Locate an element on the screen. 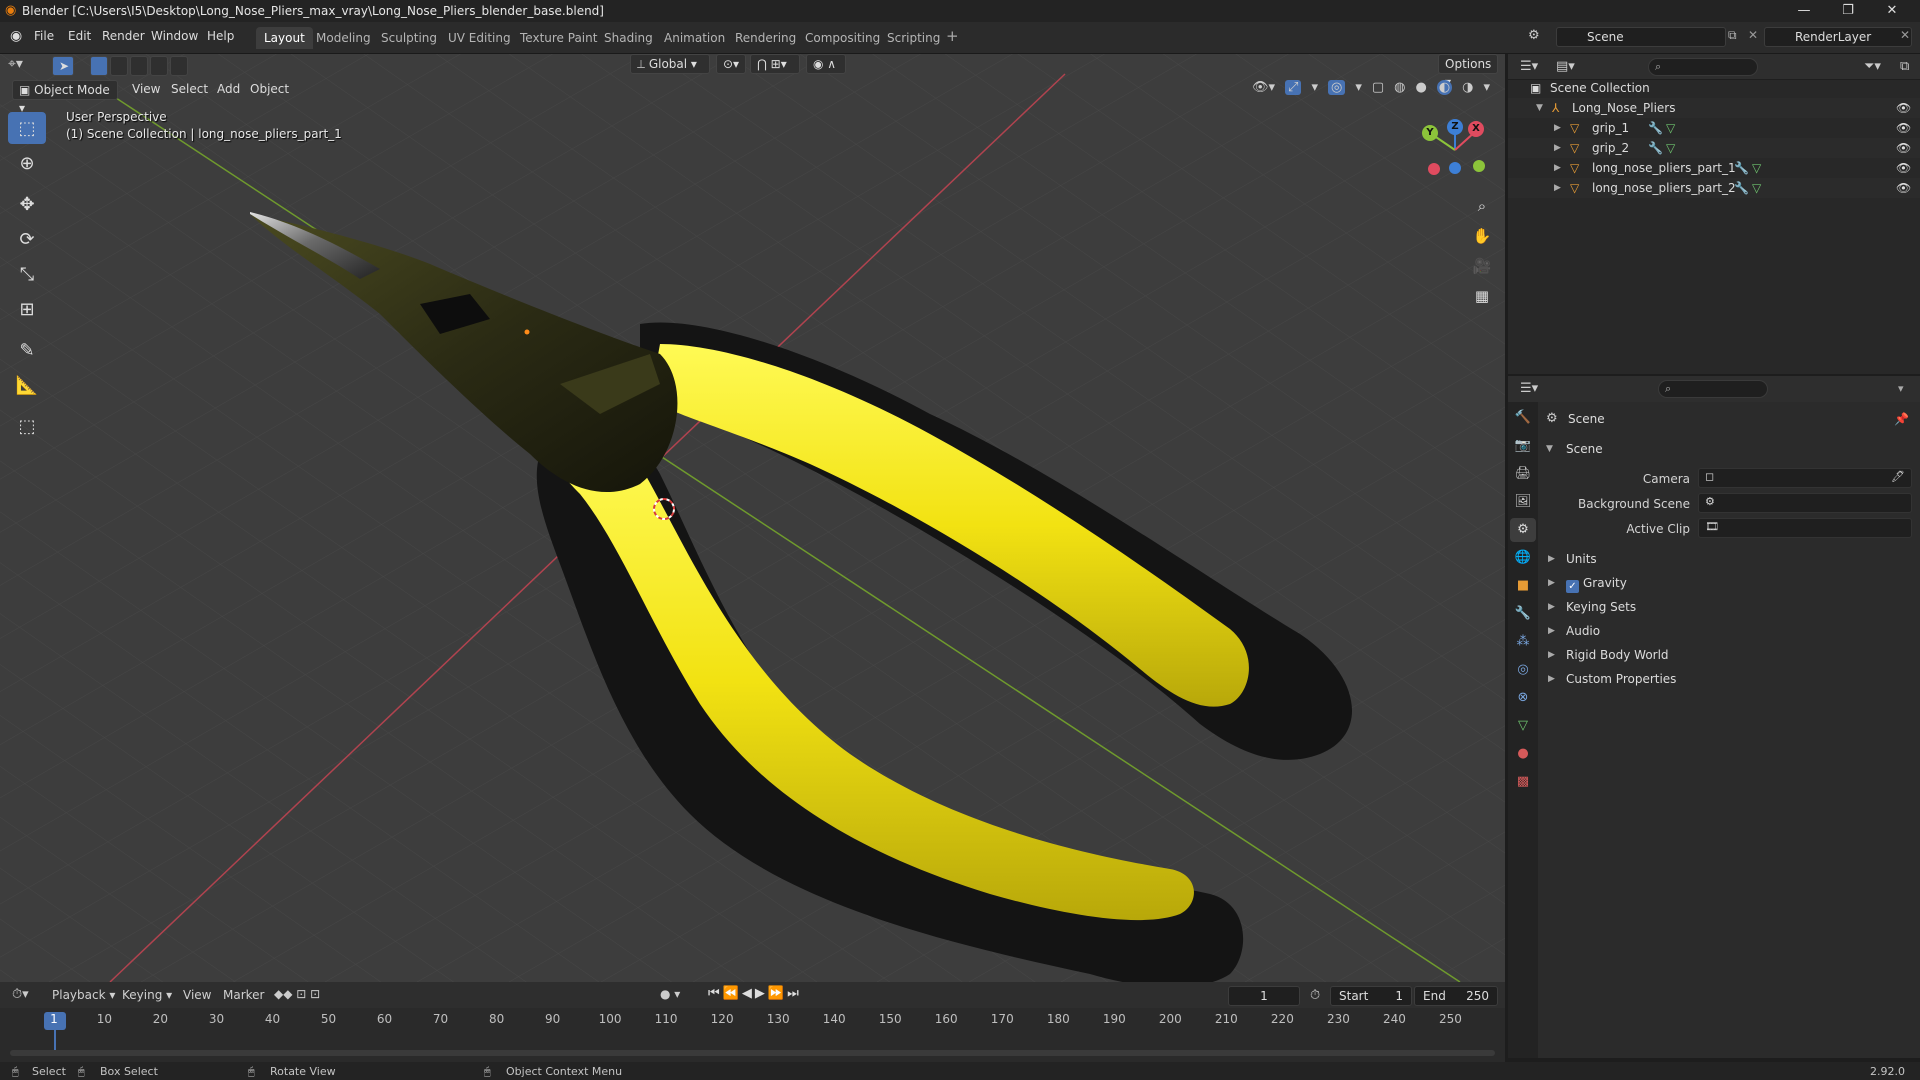 Image resolution: width=1920 pixels, height=1080 pixels. physics-tab-icon: ◎ is located at coordinates (1523, 670).